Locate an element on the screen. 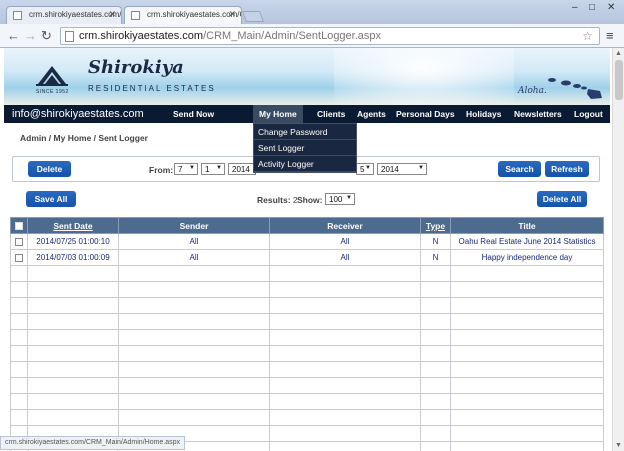  minimize-icon: – is located at coordinates (575, 7).